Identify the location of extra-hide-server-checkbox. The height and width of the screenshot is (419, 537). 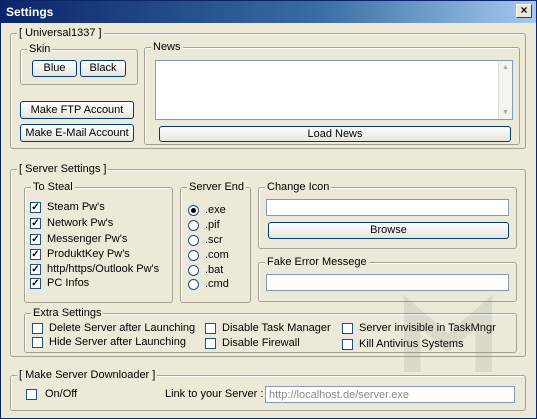
(37, 342).